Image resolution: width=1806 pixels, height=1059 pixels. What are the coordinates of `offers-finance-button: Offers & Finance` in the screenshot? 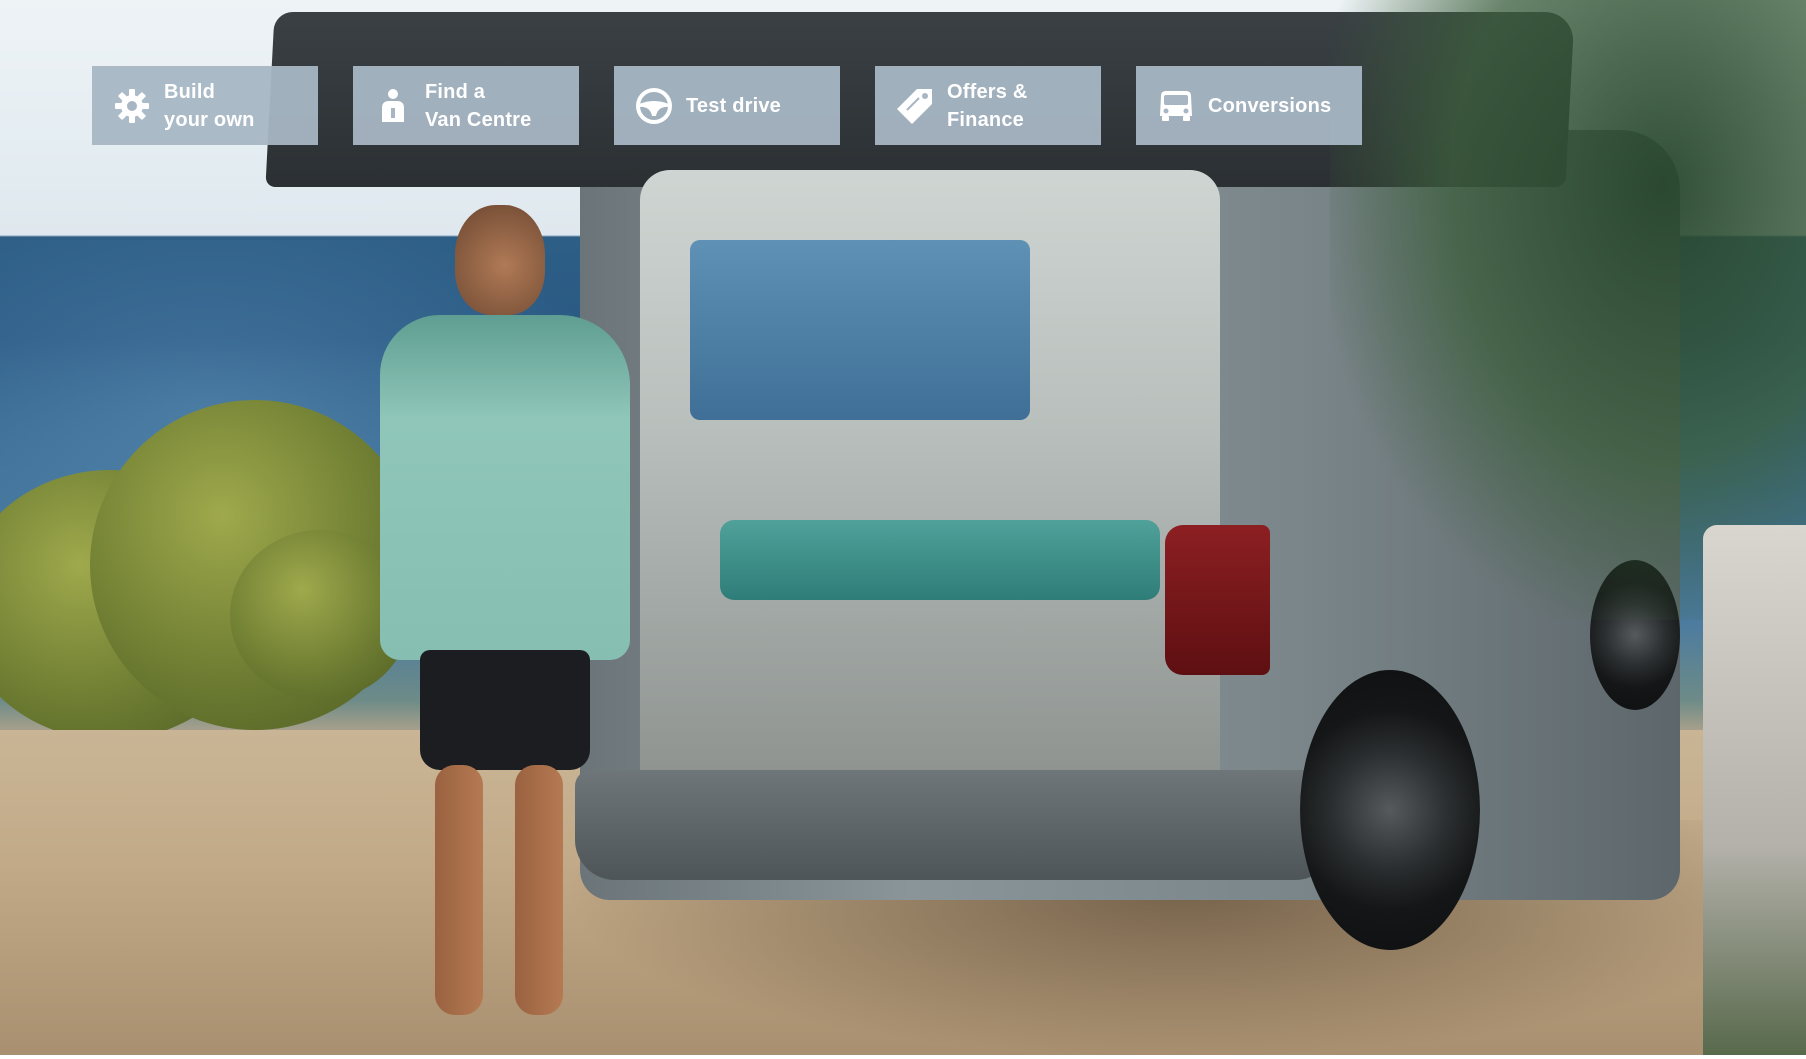 It's located at (988, 105).